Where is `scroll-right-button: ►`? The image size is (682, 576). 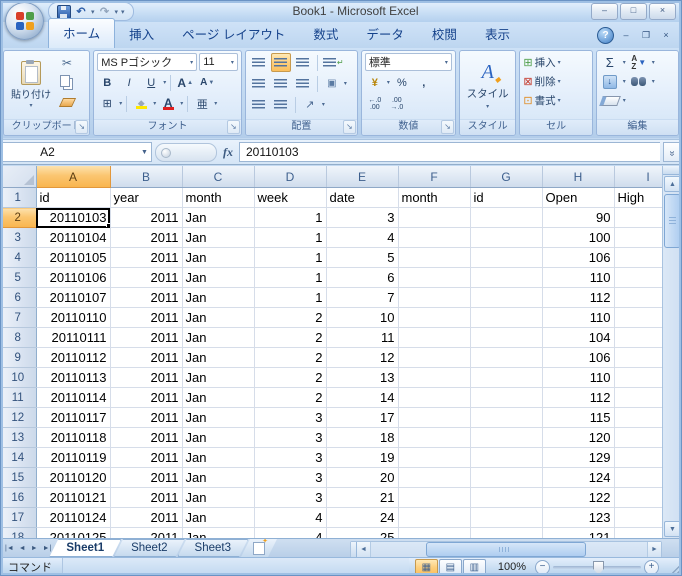
scroll-right-button: ► is located at coordinates (654, 549).